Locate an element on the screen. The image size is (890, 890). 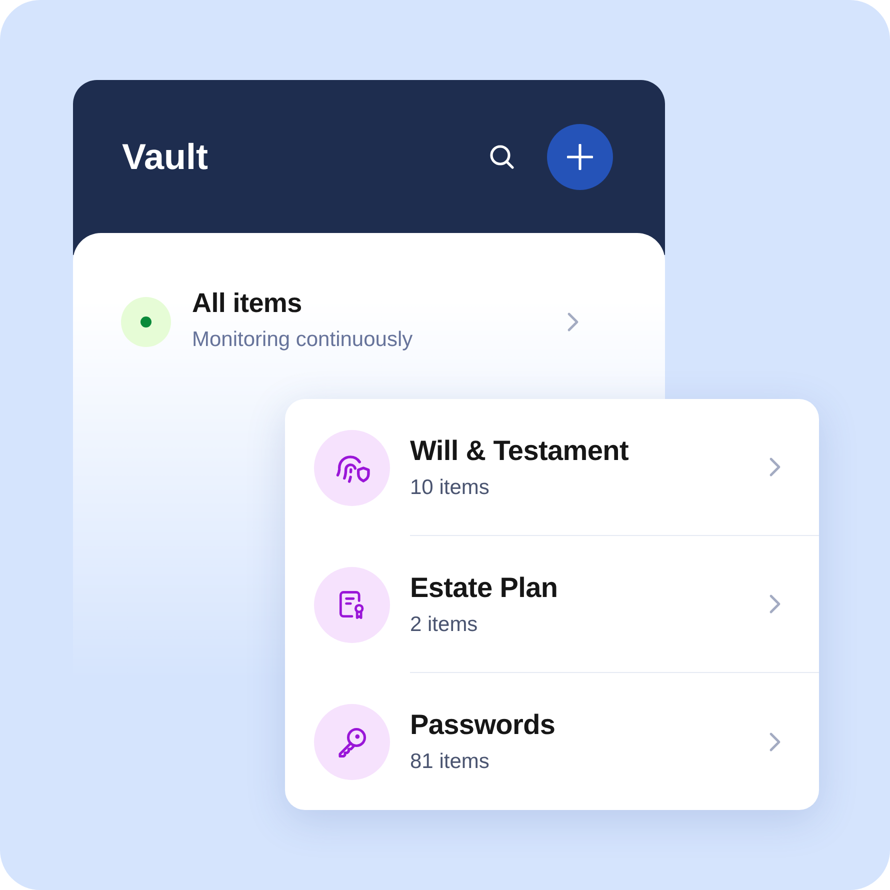
search-icon is located at coordinates (502, 157).